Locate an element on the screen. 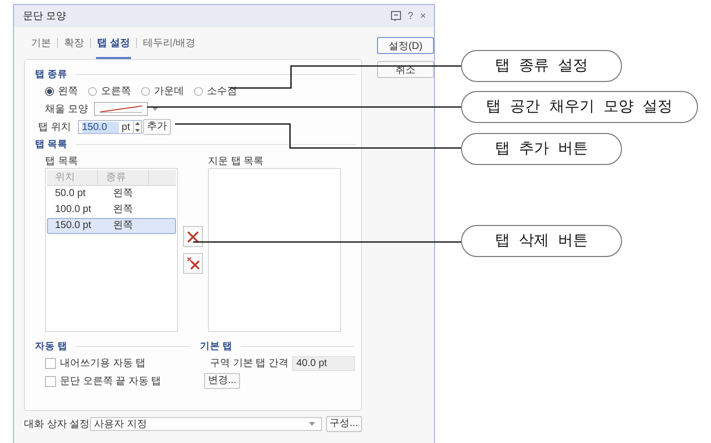  radio-label: 오른쪽 is located at coordinates (116, 91).